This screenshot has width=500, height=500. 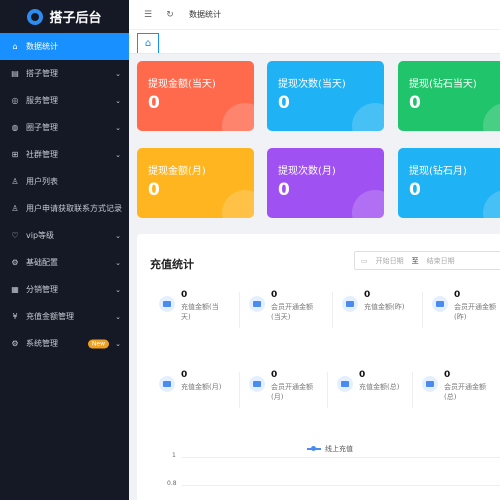 I want to click on recharge-stat: 0 会员开通金额(昨), so click(x=466, y=306).